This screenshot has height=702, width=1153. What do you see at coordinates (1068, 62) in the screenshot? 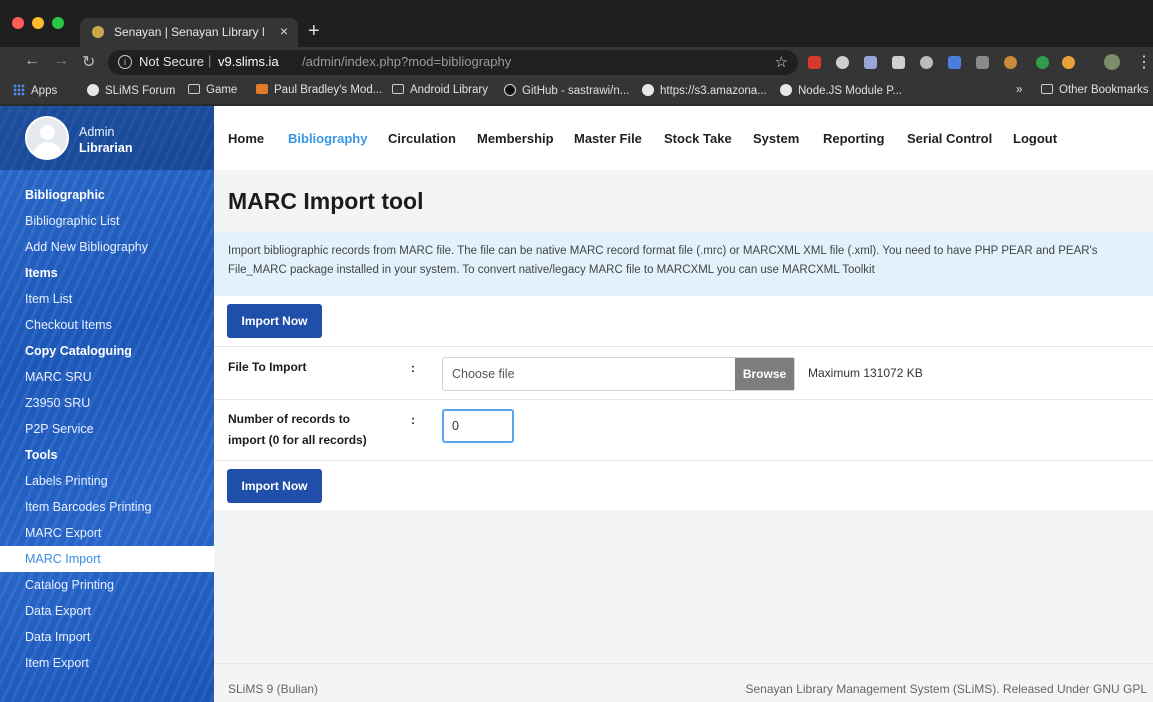
I see `coupon-icon` at bounding box center [1068, 62].